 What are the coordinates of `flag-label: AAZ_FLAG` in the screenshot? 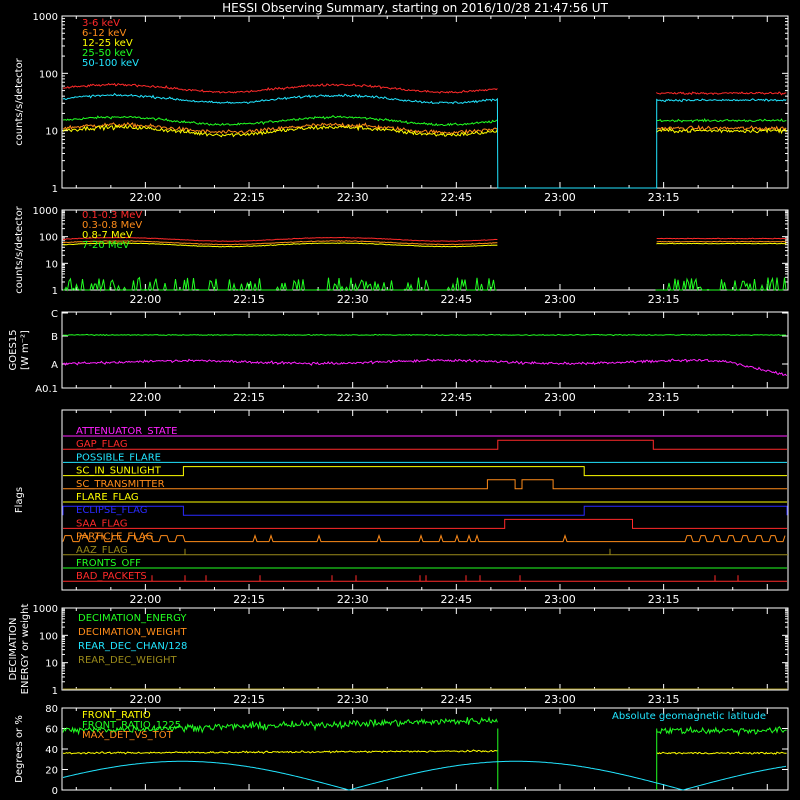 It's located at (102, 550).